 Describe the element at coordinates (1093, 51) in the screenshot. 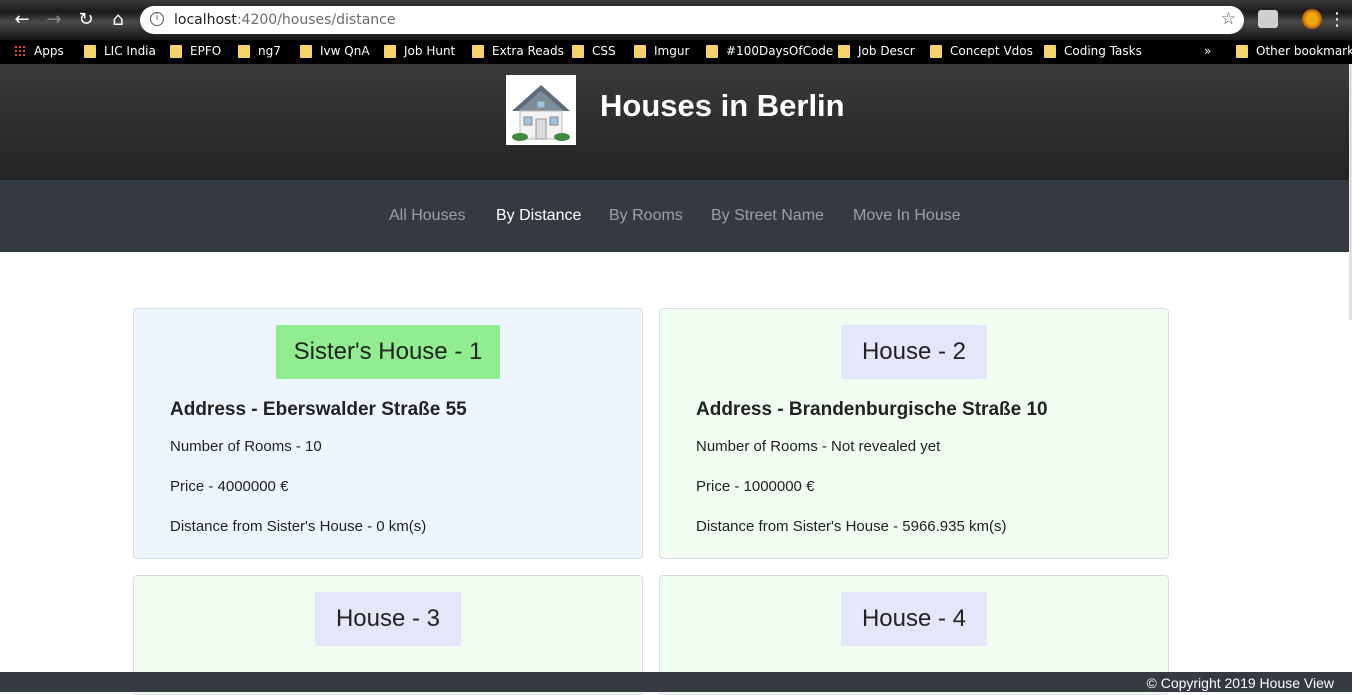

I see `bookmark-item: Coding Tasks` at that location.